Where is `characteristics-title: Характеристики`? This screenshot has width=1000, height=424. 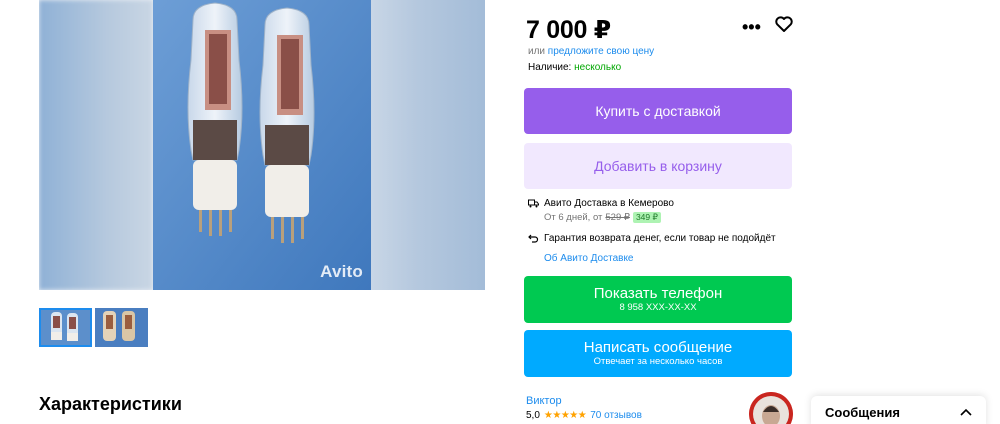 characteristics-title: Характеристики is located at coordinates (110, 404).